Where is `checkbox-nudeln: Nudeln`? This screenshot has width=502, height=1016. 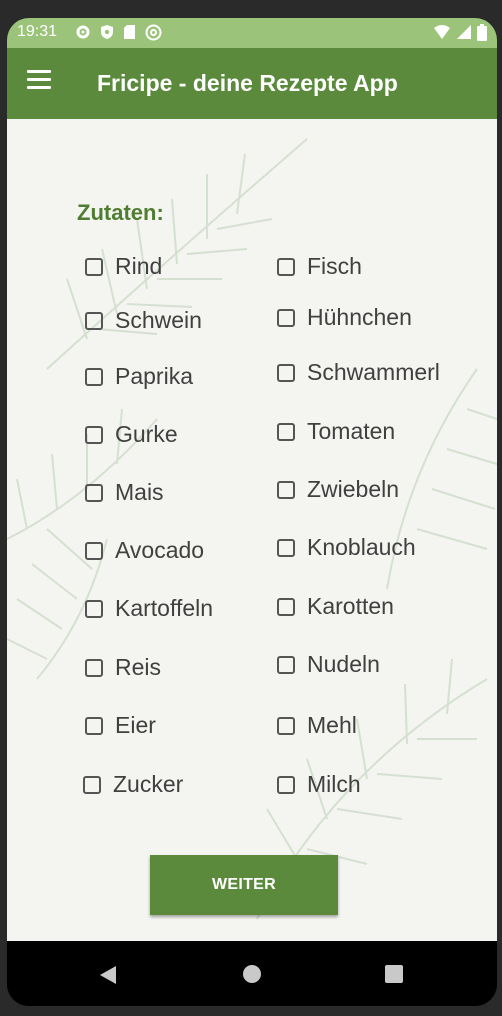 checkbox-nudeln: Nudeln is located at coordinates (328, 664).